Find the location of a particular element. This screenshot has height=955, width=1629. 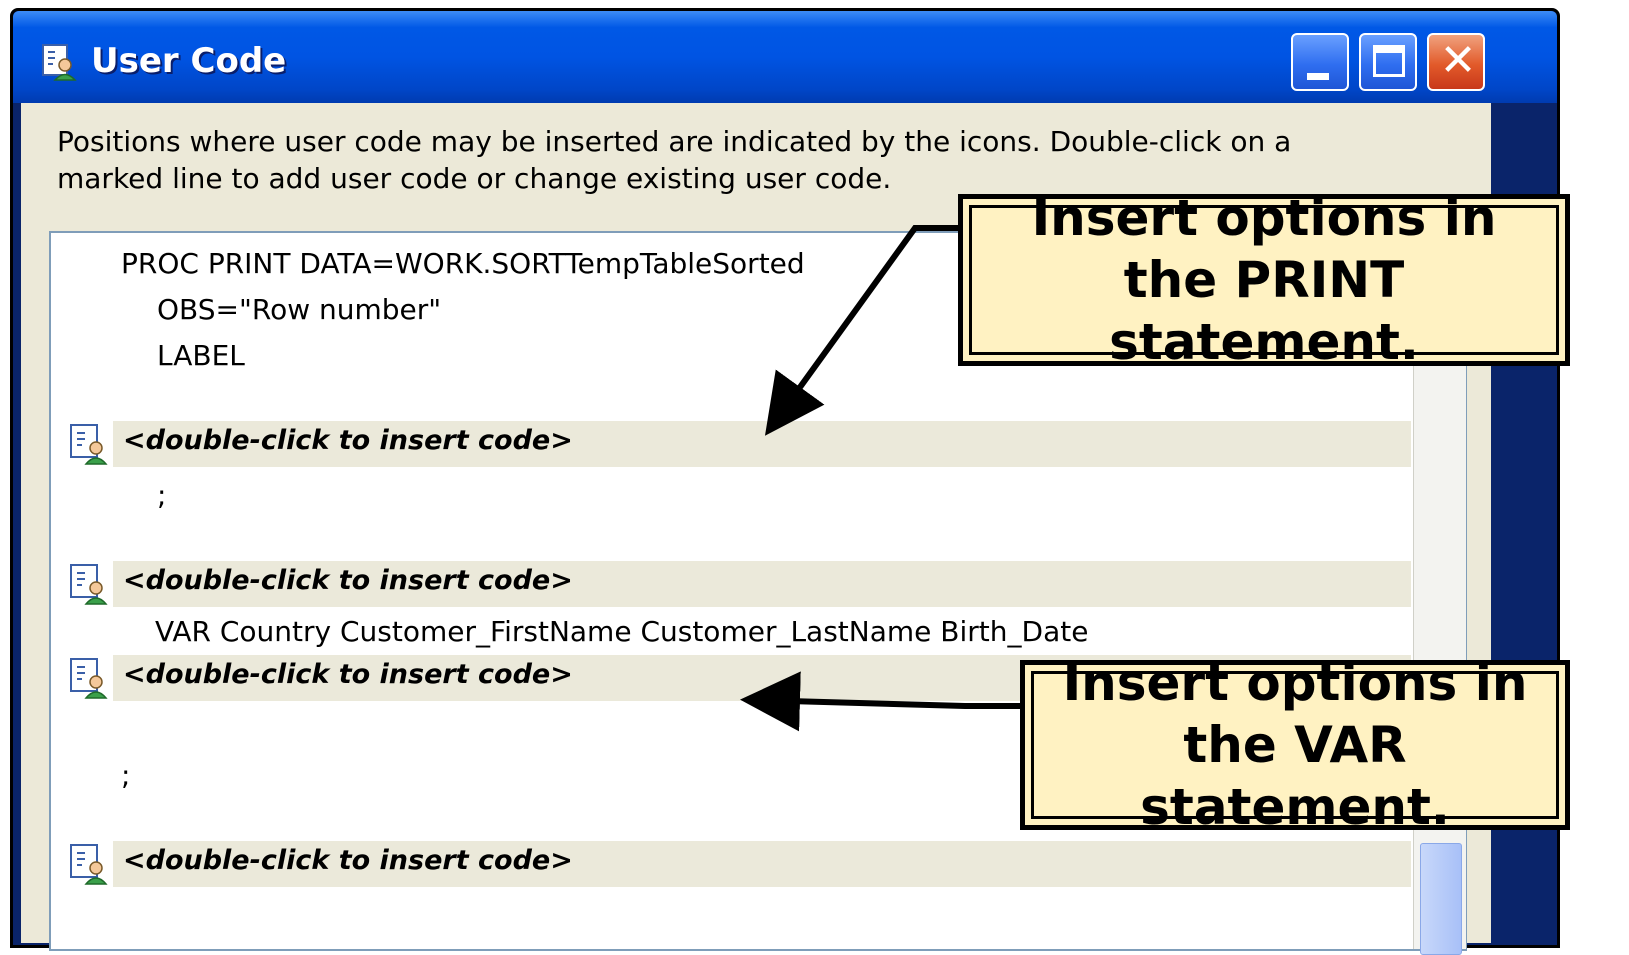

close-button: ✕ is located at coordinates (1456, 62).